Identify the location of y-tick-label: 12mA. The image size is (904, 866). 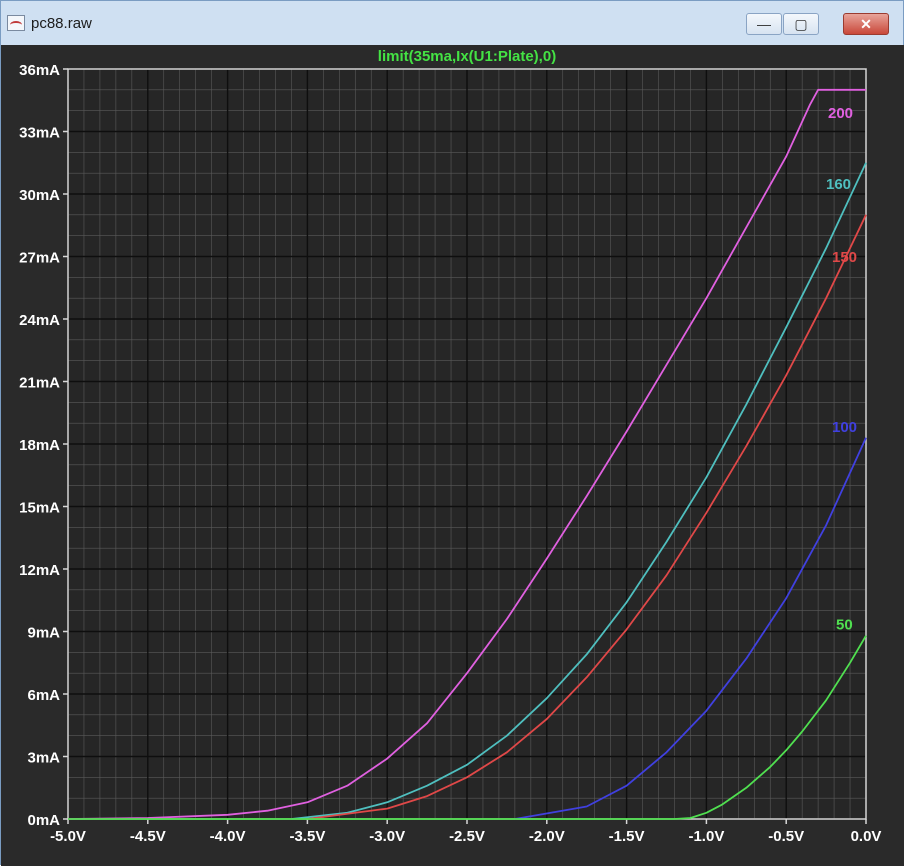
(39, 570).